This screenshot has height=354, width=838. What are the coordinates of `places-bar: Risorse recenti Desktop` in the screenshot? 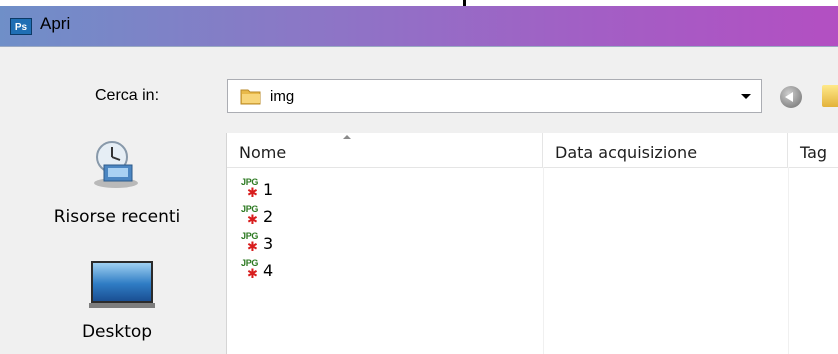 It's located at (117, 244).